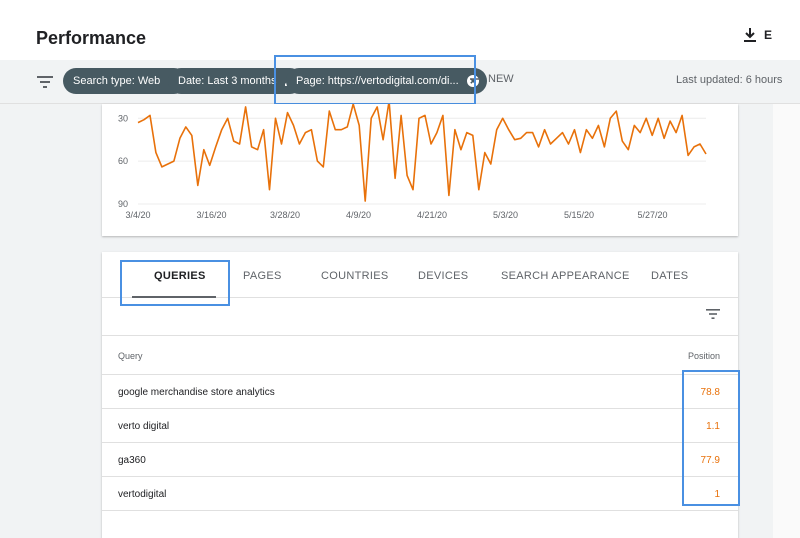 The height and width of the screenshot is (538, 800). I want to click on x-tick-label: 5/27/20, so click(652, 215).